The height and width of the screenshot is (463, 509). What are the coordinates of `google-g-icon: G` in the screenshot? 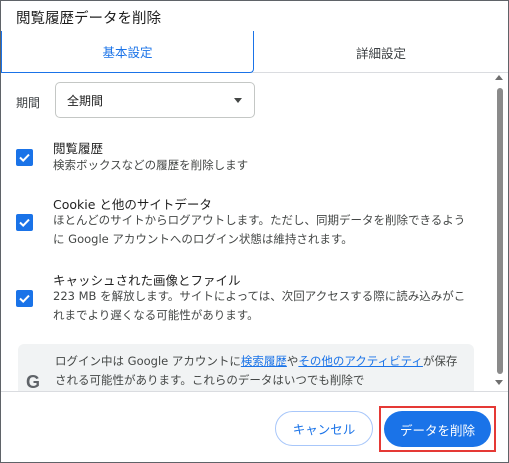 It's located at (33, 381).